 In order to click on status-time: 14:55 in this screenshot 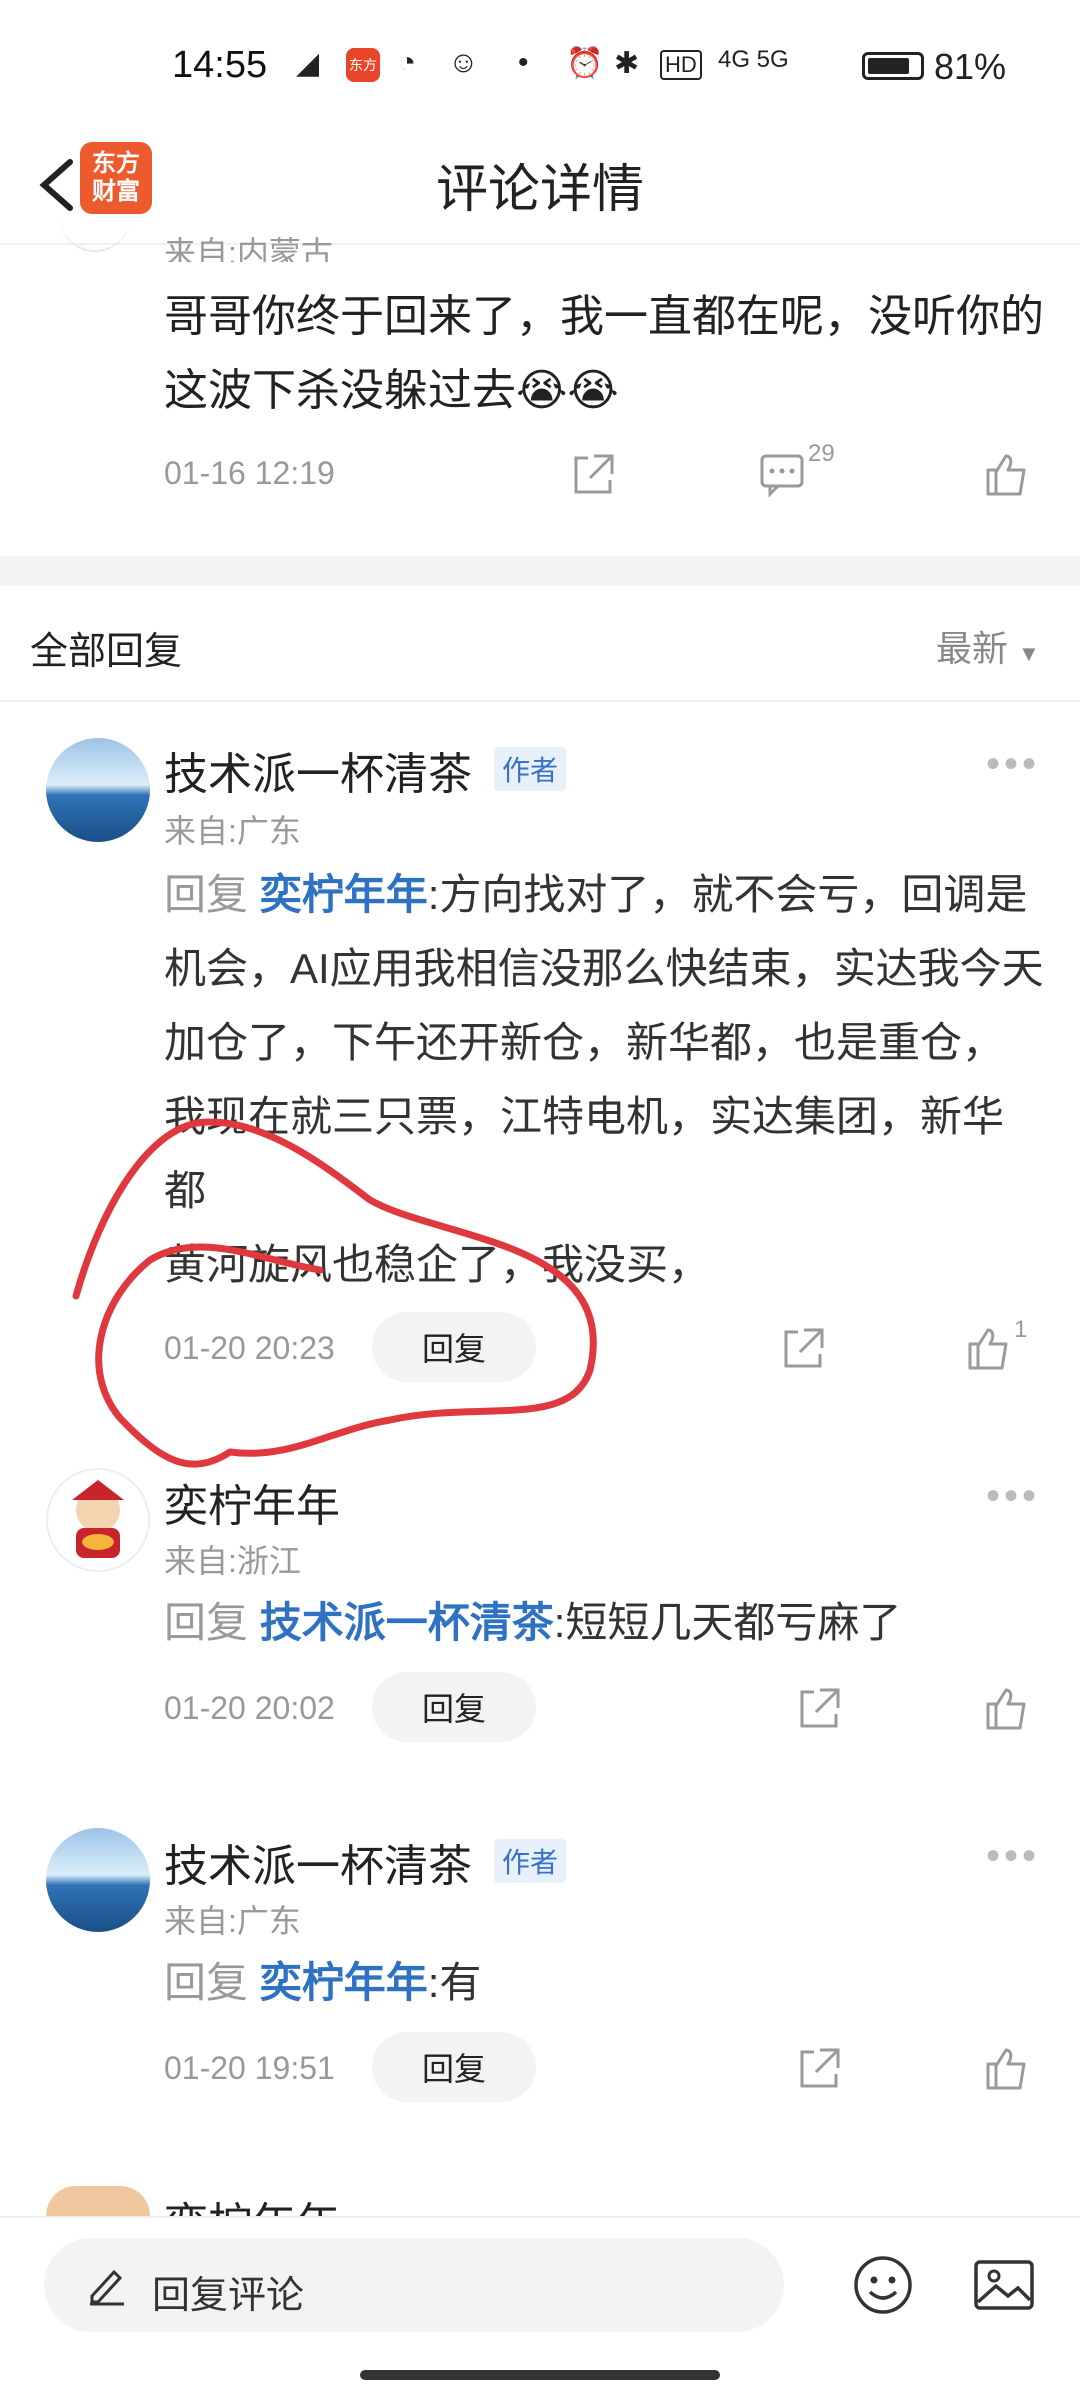, I will do `click(220, 65)`.